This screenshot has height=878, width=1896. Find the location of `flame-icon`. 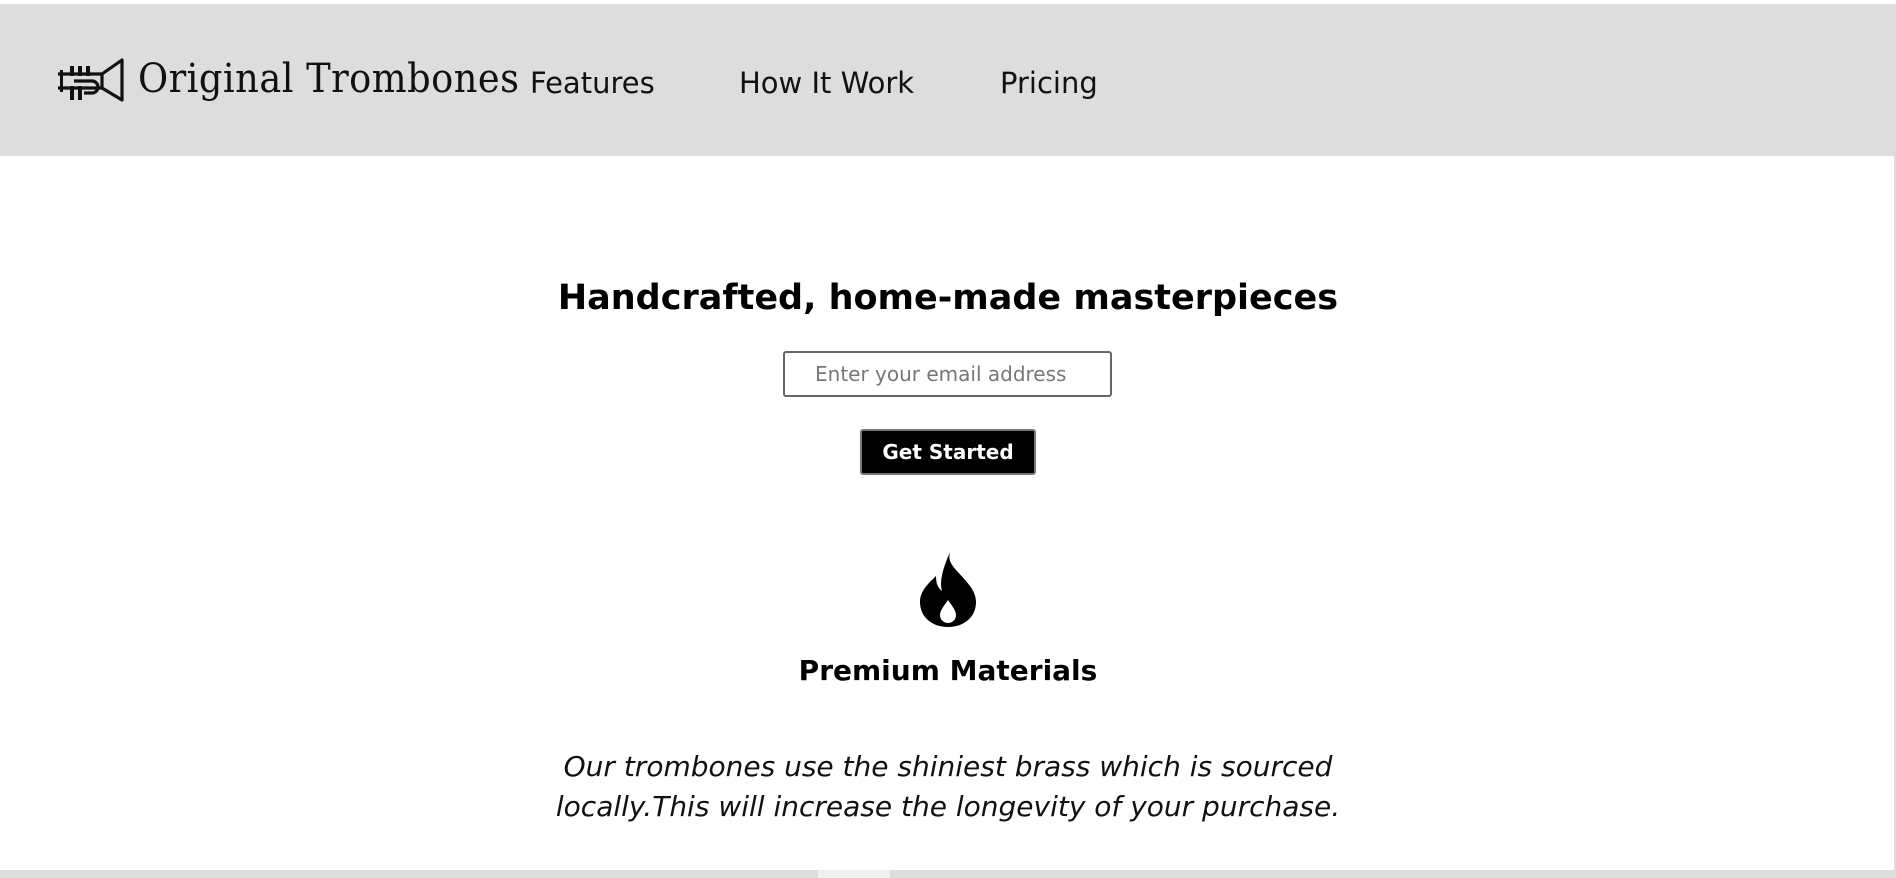

flame-icon is located at coordinates (948, 589).